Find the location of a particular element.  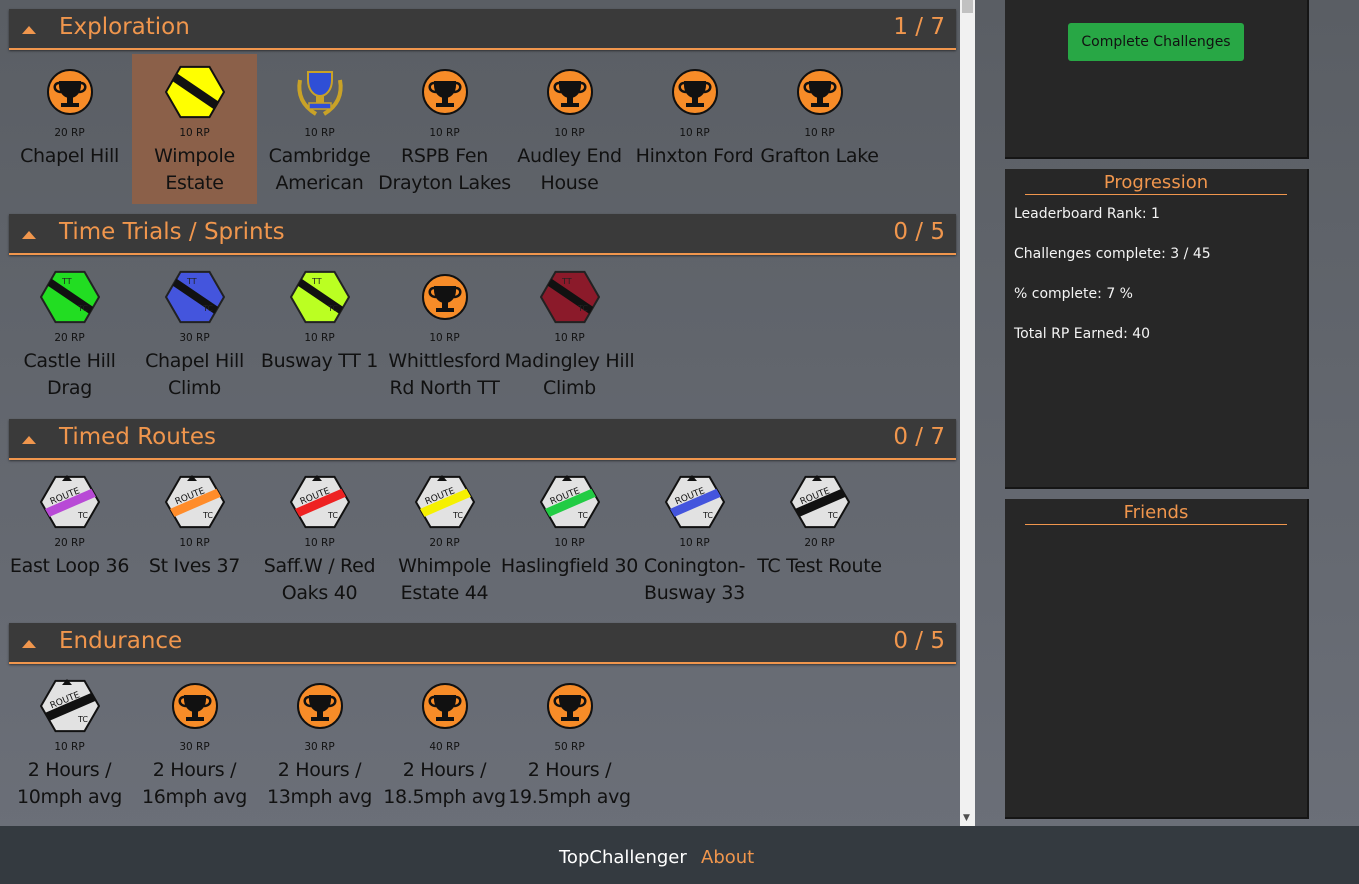

challenge-name: Conington-Busway 33 is located at coordinates (694, 579).